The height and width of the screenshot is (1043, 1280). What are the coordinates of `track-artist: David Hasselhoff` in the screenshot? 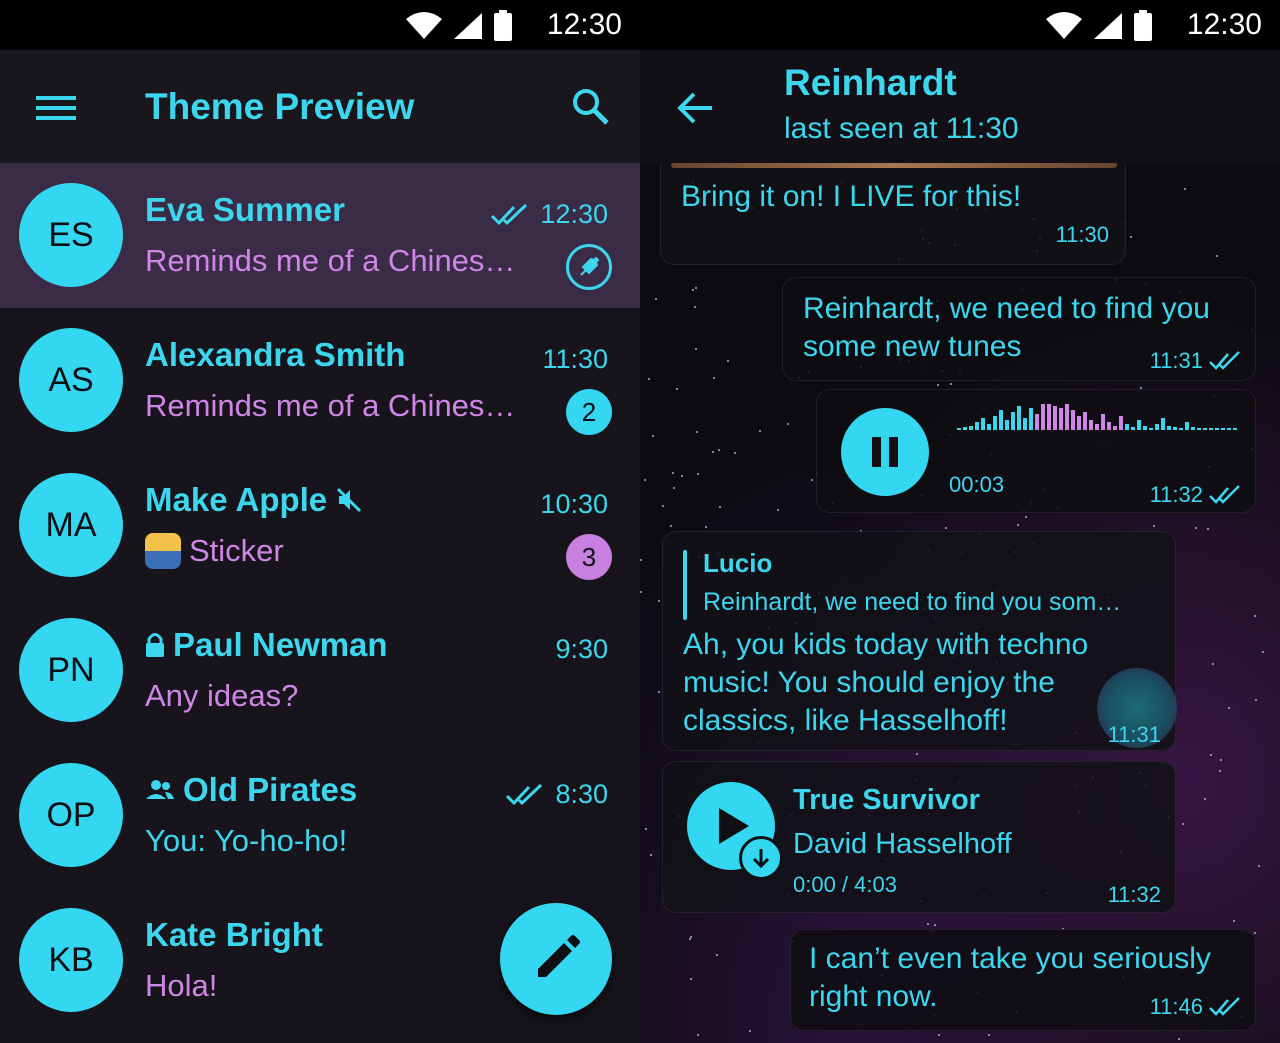 It's located at (902, 844).